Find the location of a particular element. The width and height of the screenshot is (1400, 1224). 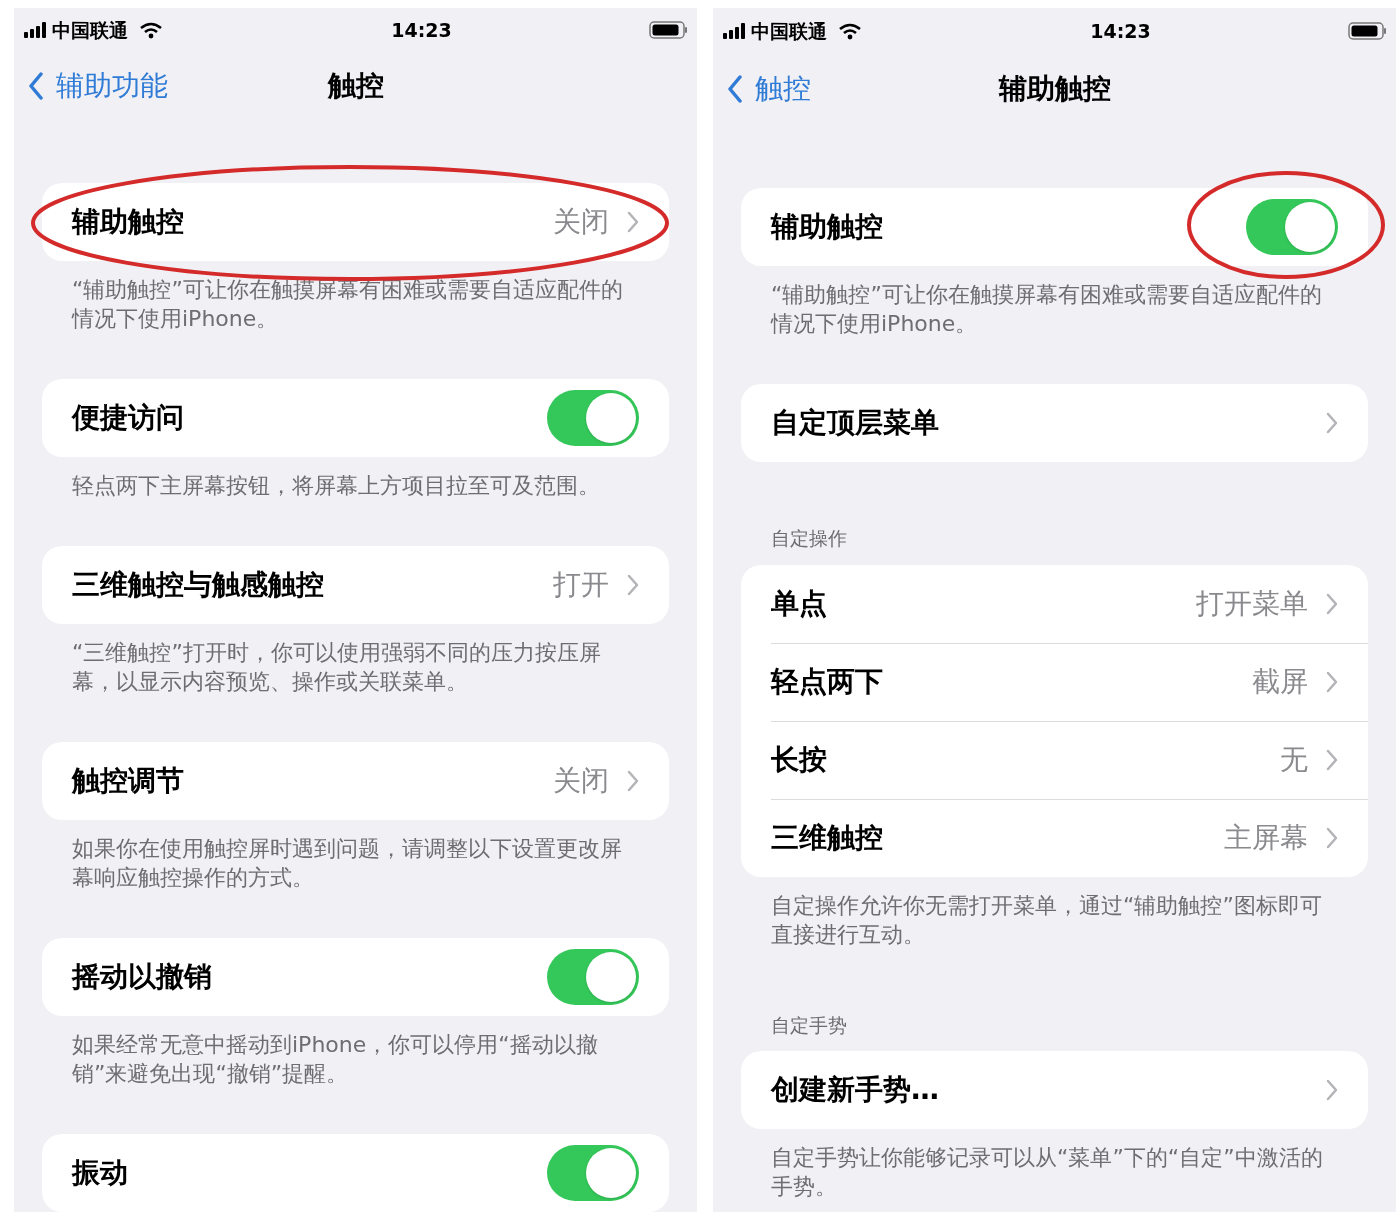

section-footer: 自定操作允许你无需打开菜单，通过“辅助触控”图标即可直接进行互动。 is located at coordinates (1054, 912).